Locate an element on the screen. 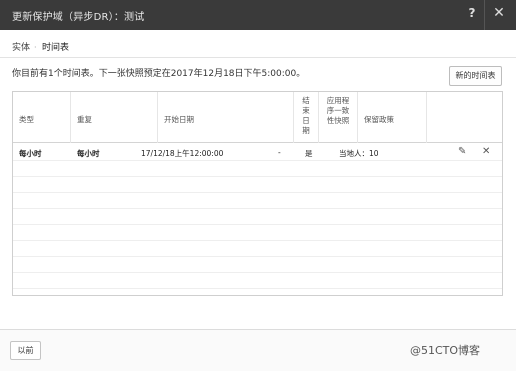  table-header: 类型 重复 开始日期 结 束 日 期 应用程 序一致 性快照 保留政策 is located at coordinates (257, 117).